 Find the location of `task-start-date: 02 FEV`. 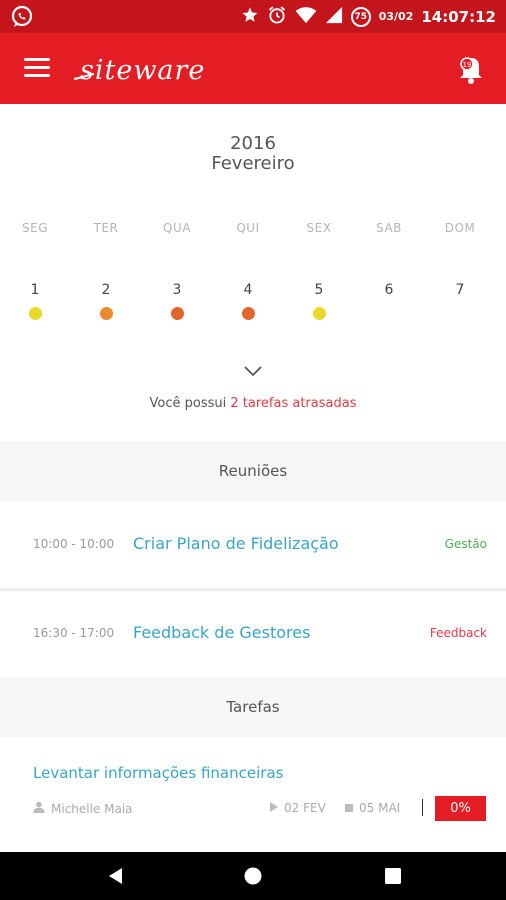

task-start-date: 02 FEV is located at coordinates (298, 808).